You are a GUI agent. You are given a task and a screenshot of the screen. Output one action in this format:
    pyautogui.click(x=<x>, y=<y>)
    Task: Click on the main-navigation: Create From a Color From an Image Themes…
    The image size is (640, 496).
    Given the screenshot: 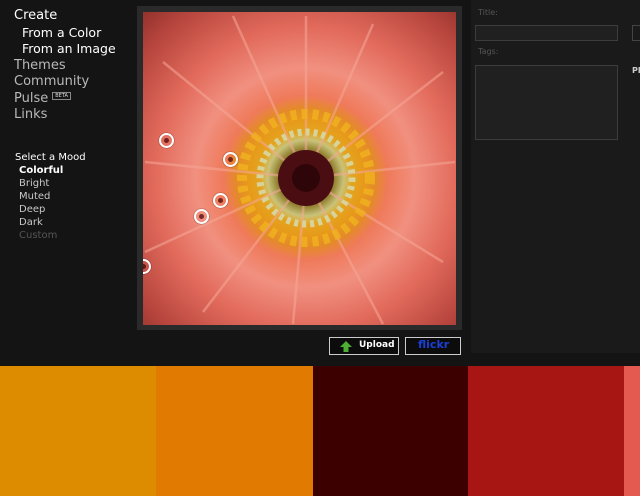 What is the action you would take?
    pyautogui.click(x=73, y=66)
    